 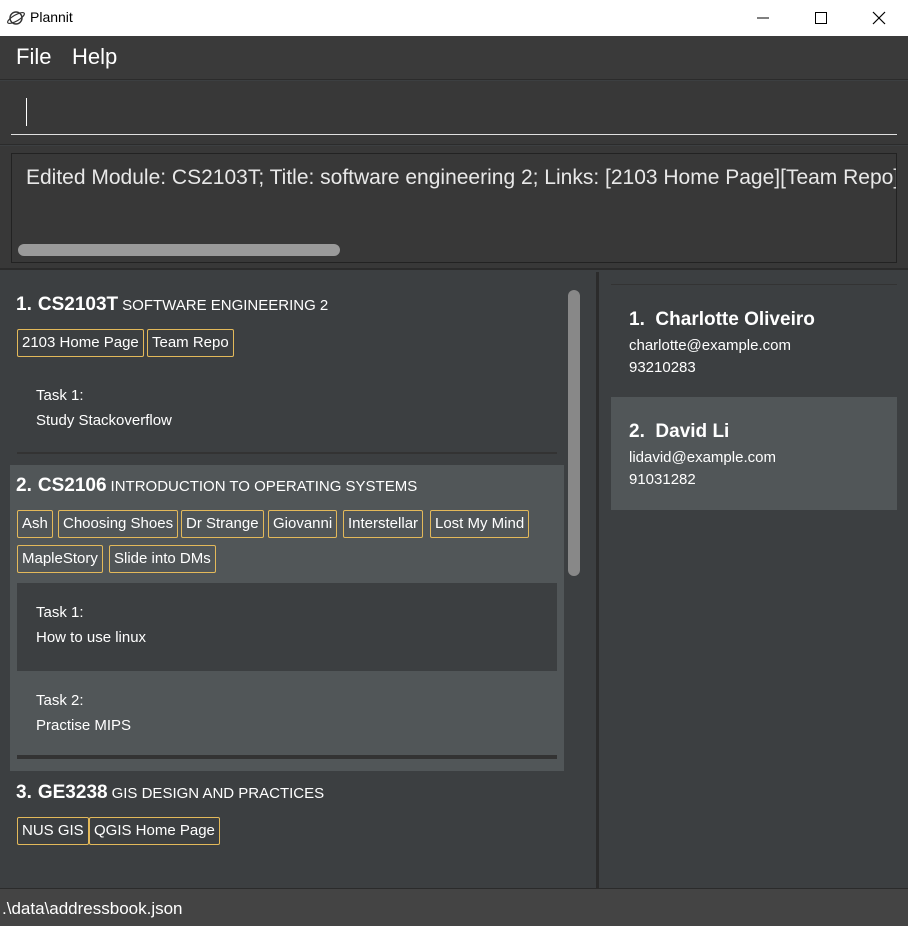 What do you see at coordinates (118, 524) in the screenshot?
I see `link-tag: Choosing Shoes` at bounding box center [118, 524].